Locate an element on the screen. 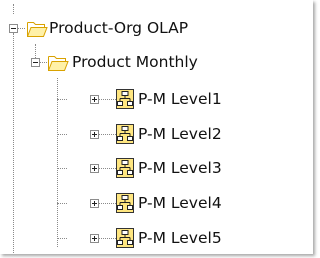 Image resolution: width=320 pixels, height=258 pixels. tree-node-label: P-M Level1 is located at coordinates (180, 99).